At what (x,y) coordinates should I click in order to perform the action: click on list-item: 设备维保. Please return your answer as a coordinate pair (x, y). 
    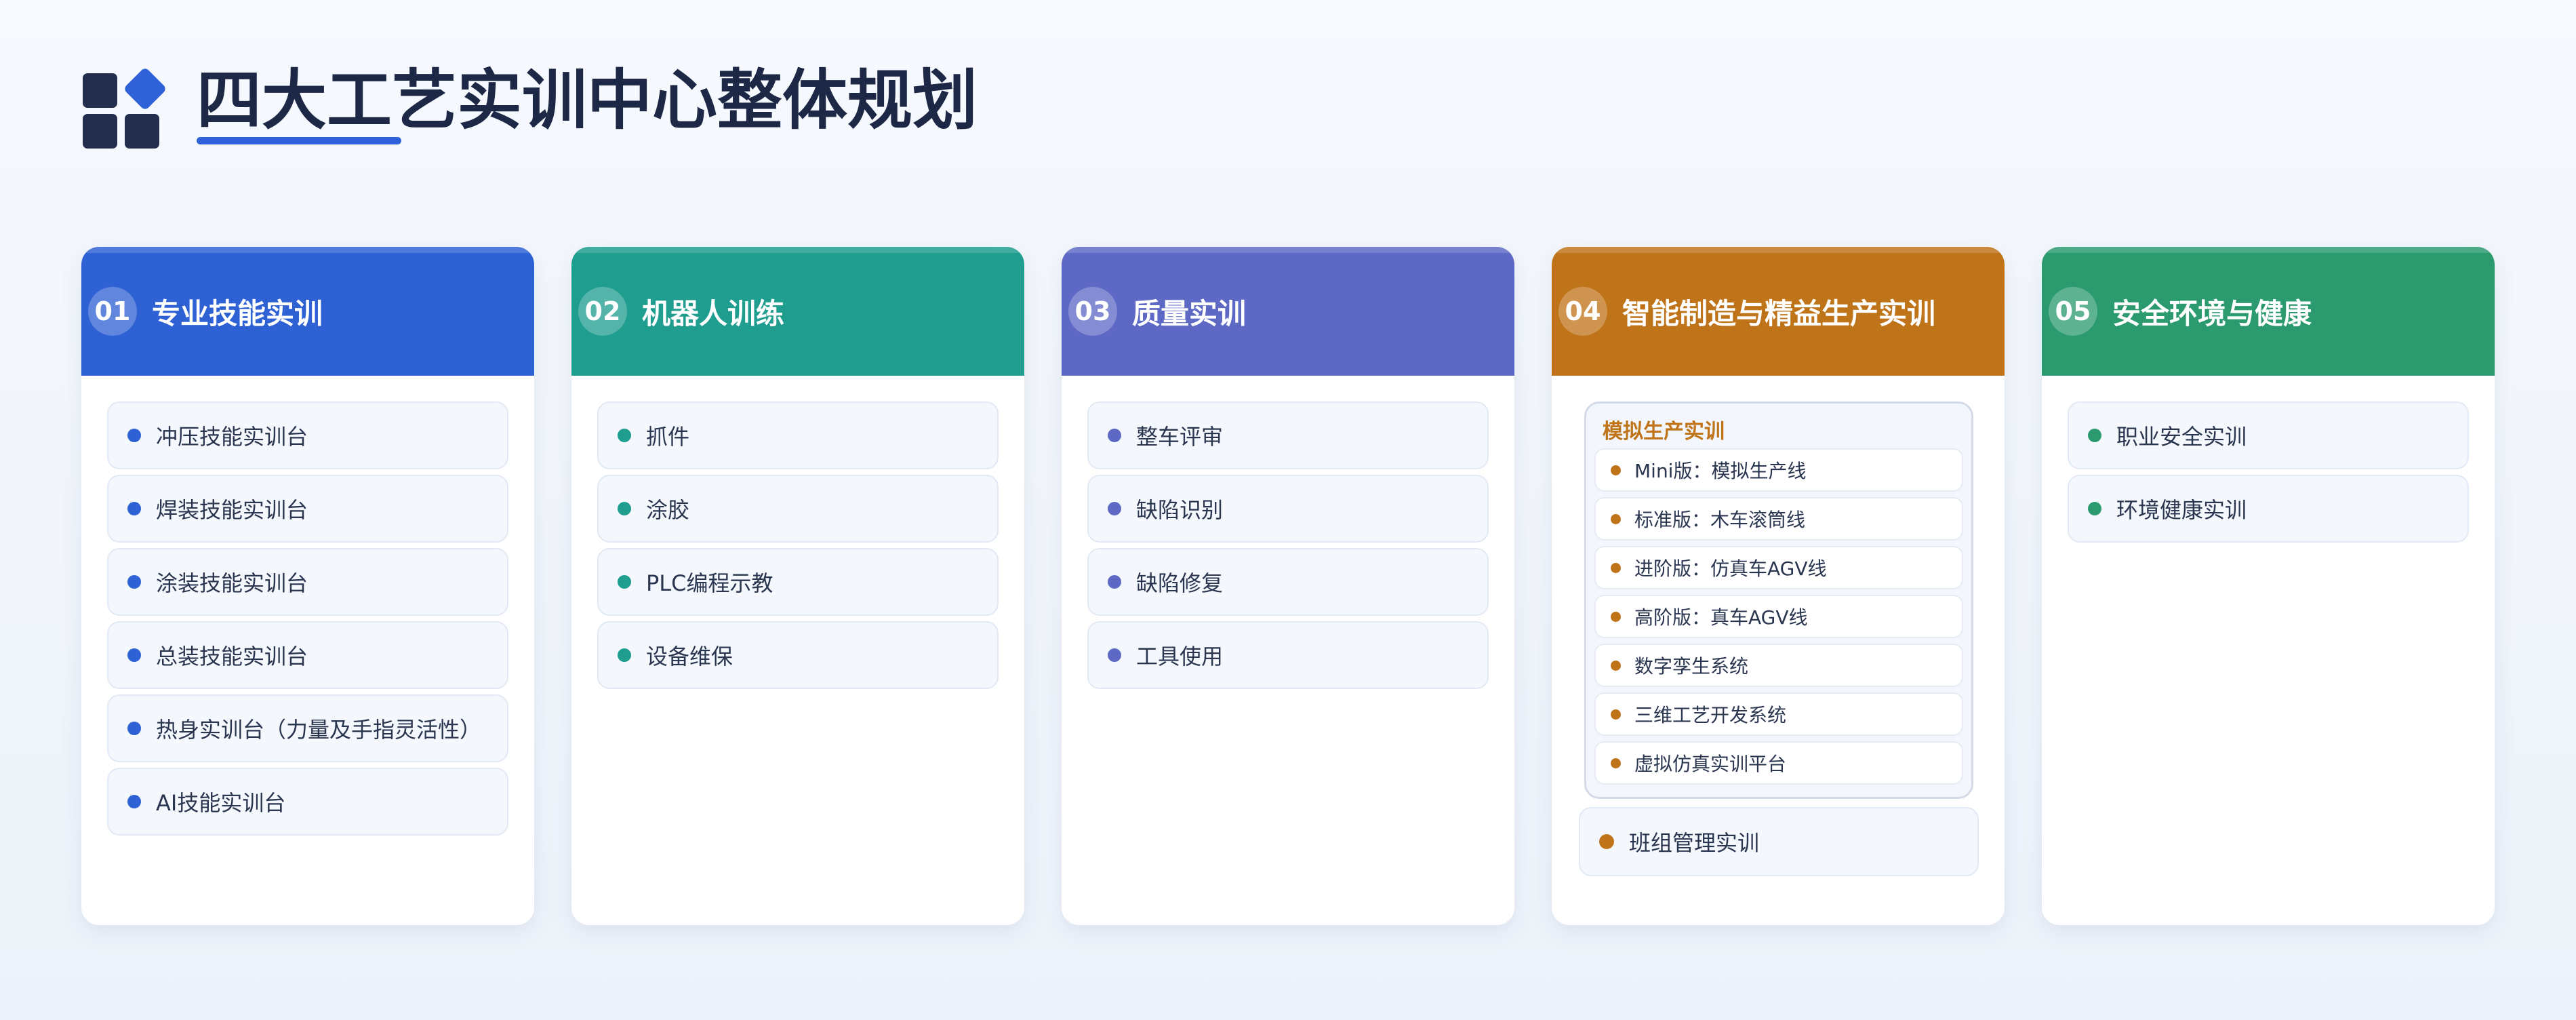
    Looking at the image, I should click on (798, 655).